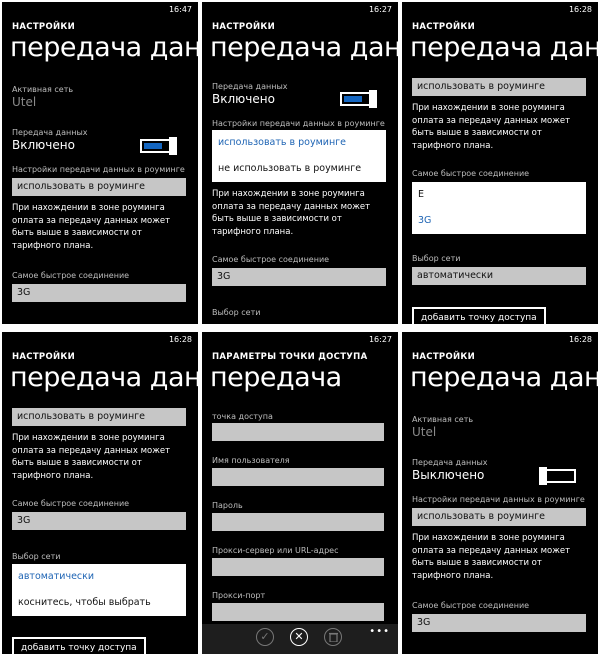  I want to click on trash-icon, so click(333, 637).